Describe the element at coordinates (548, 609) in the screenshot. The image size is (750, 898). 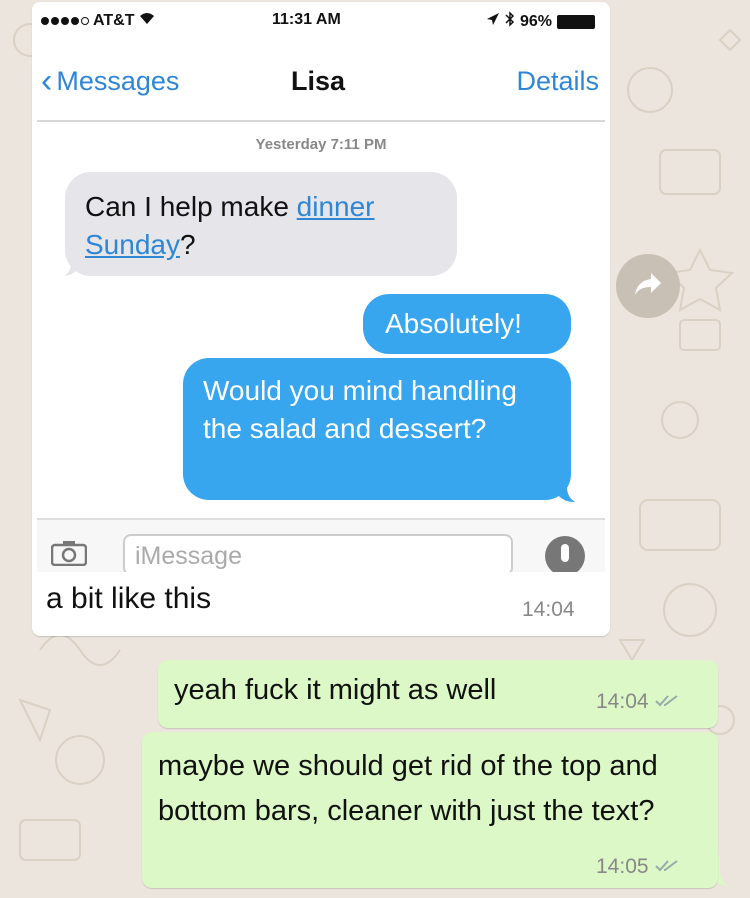
I see `received-time: 14:04` at that location.